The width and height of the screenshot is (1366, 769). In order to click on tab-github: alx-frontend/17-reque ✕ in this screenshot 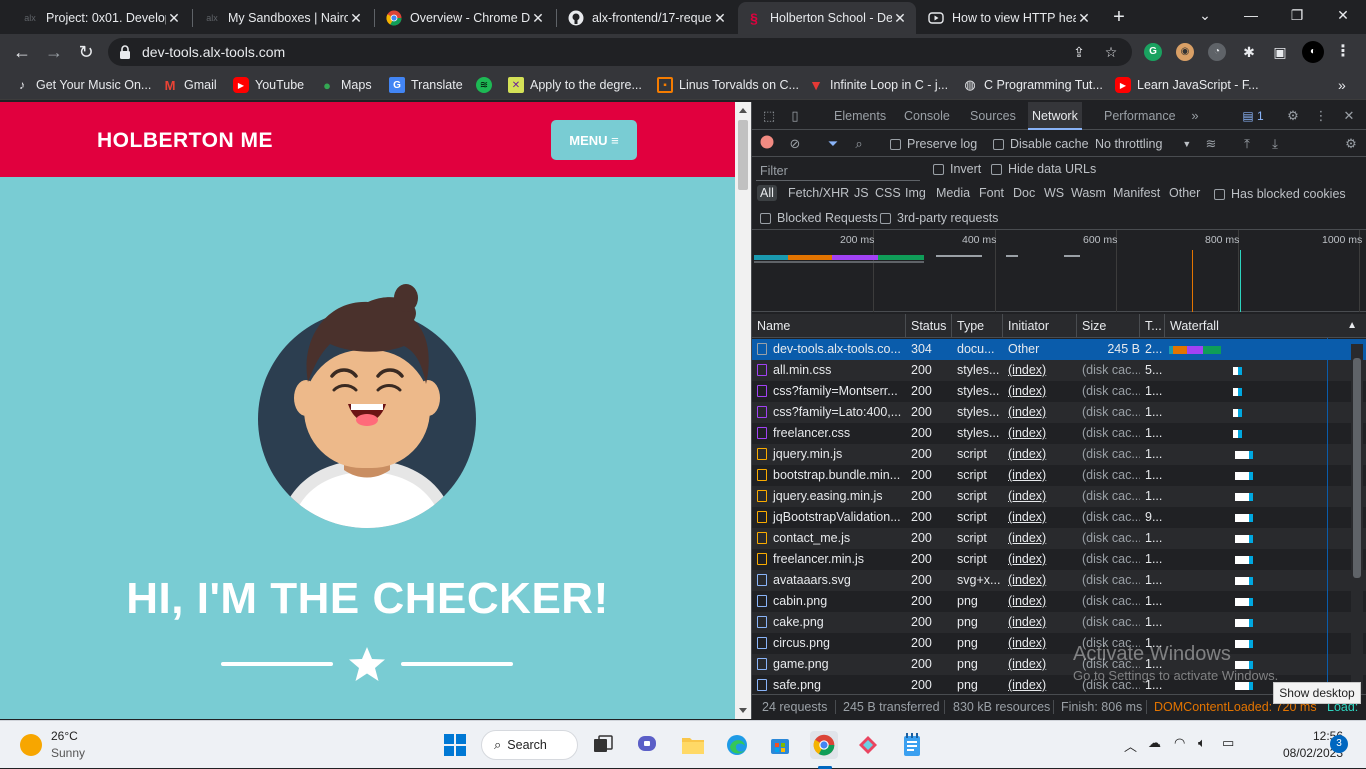, I will do `click(648, 18)`.